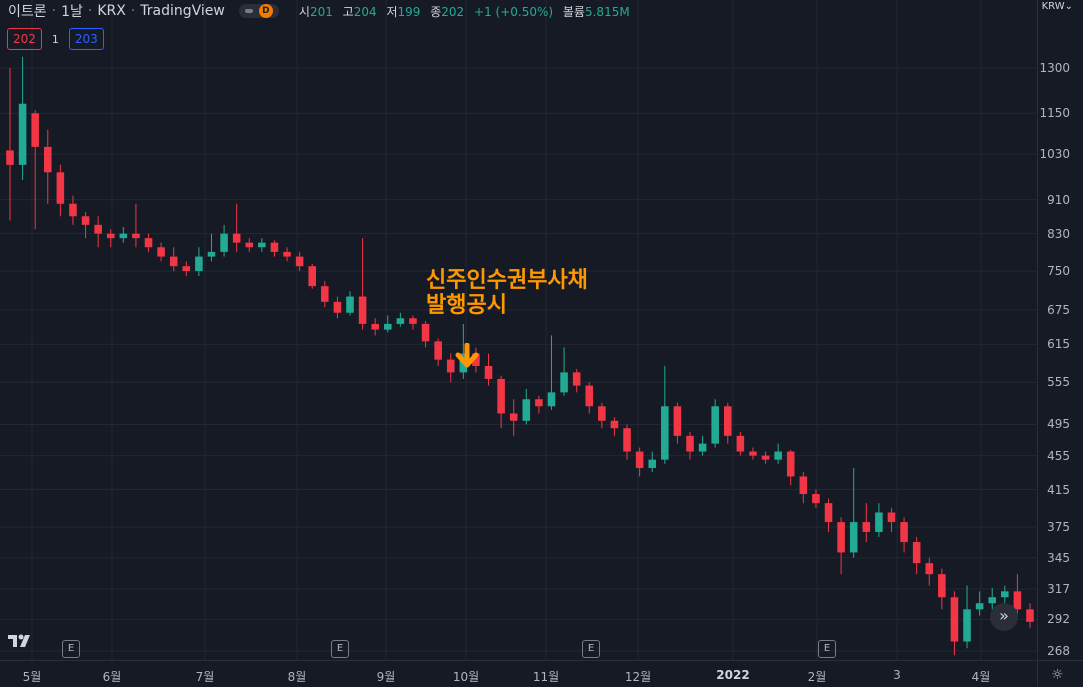 The width and height of the screenshot is (1083, 687). Describe the element at coordinates (182, 11) in the screenshot. I see `source-label: TradingView` at that location.